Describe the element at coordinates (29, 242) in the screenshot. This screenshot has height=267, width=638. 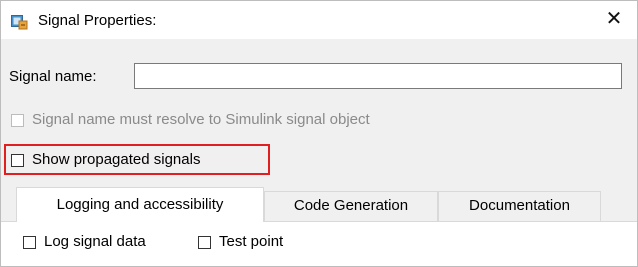
I see `log-signal-data-checkbox` at that location.